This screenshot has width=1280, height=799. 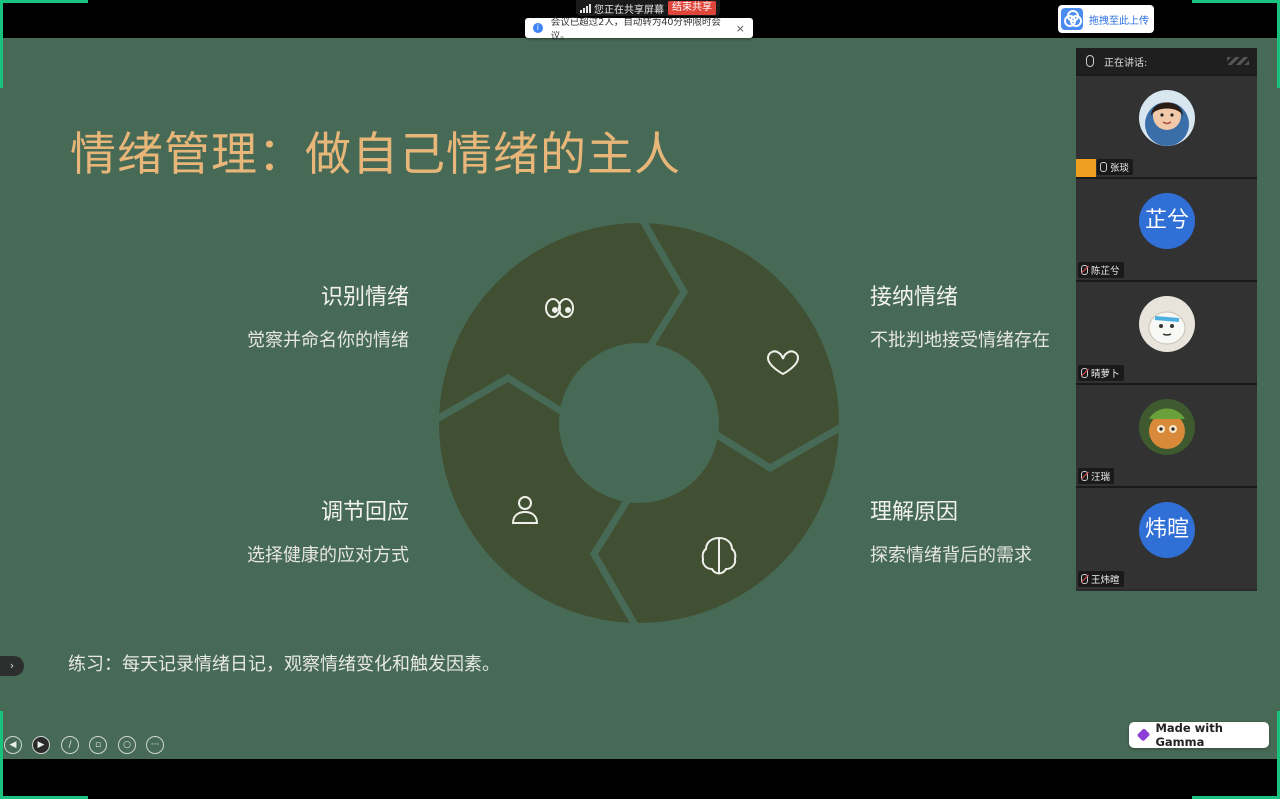 What do you see at coordinates (635, 29) in the screenshot?
I see `notice-text: 会议已超过2人，自动转为40分钟限时会议。` at bounding box center [635, 29].